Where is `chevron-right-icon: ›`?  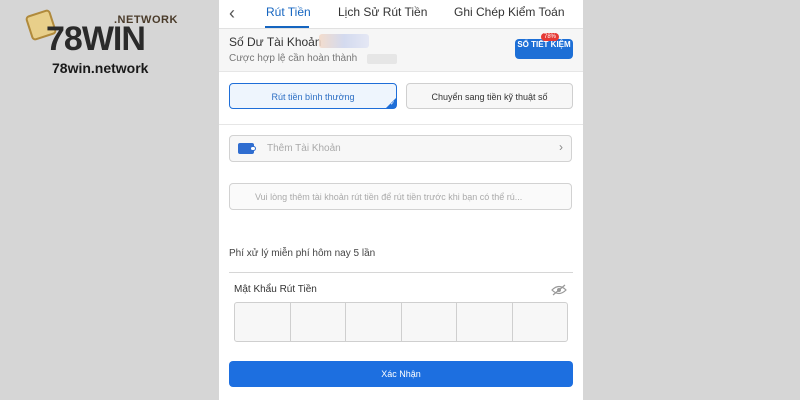 chevron-right-icon: › is located at coordinates (561, 147).